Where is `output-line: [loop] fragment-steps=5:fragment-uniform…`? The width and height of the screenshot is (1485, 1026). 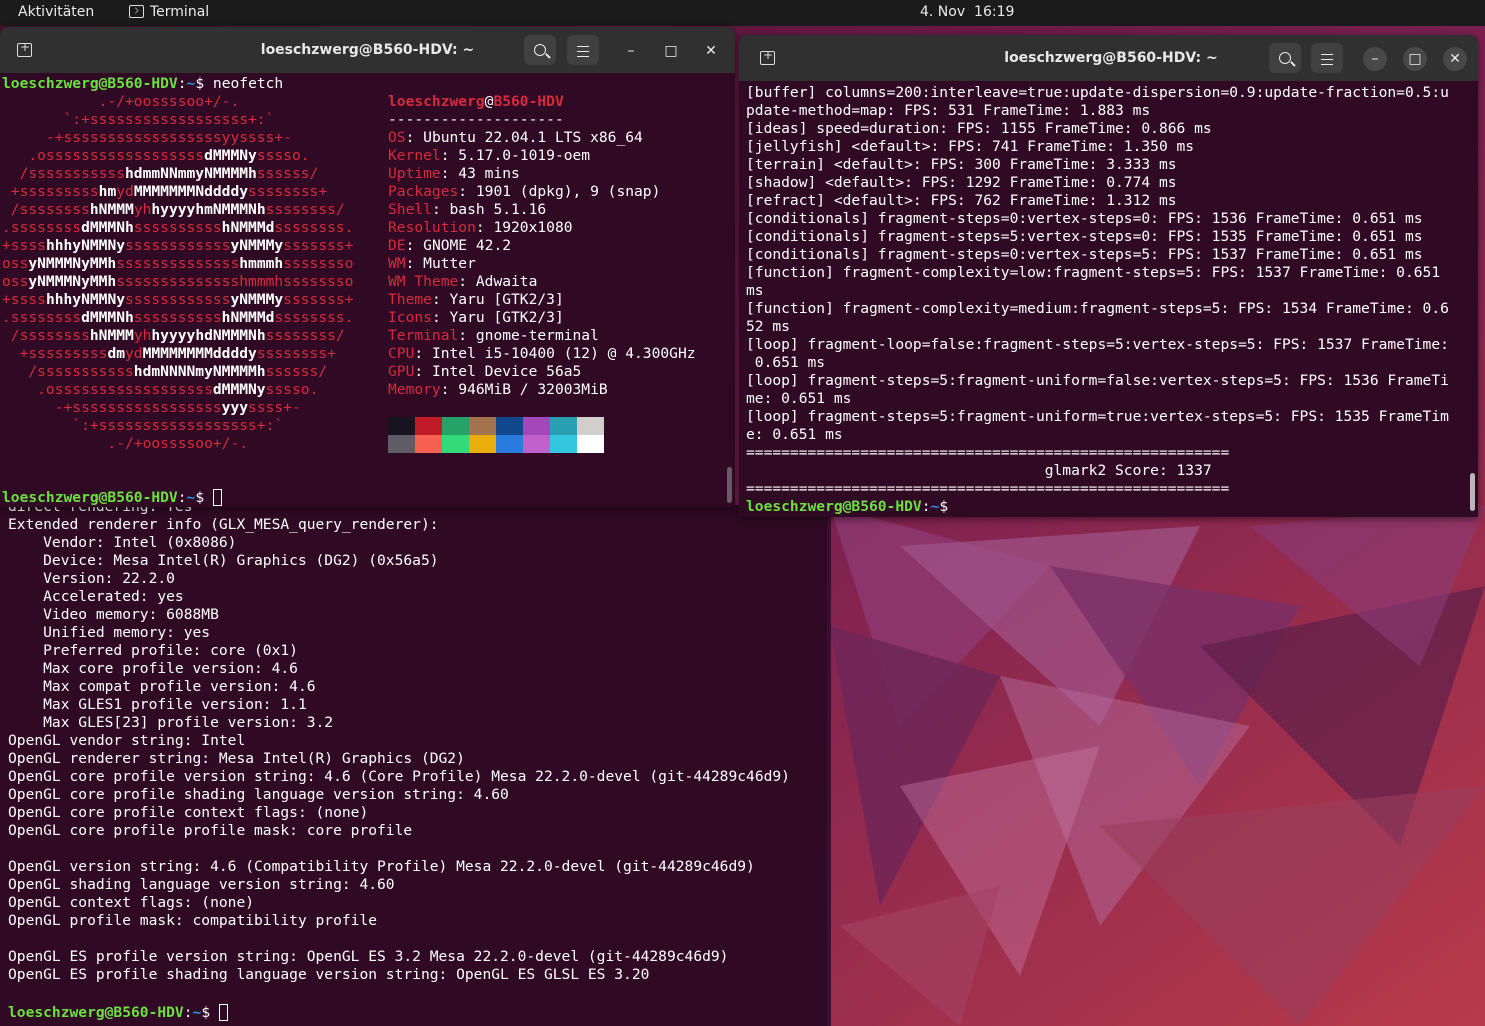
output-line: [loop] fragment-steps=5:fragment-uniform… is located at coordinates (1097, 380).